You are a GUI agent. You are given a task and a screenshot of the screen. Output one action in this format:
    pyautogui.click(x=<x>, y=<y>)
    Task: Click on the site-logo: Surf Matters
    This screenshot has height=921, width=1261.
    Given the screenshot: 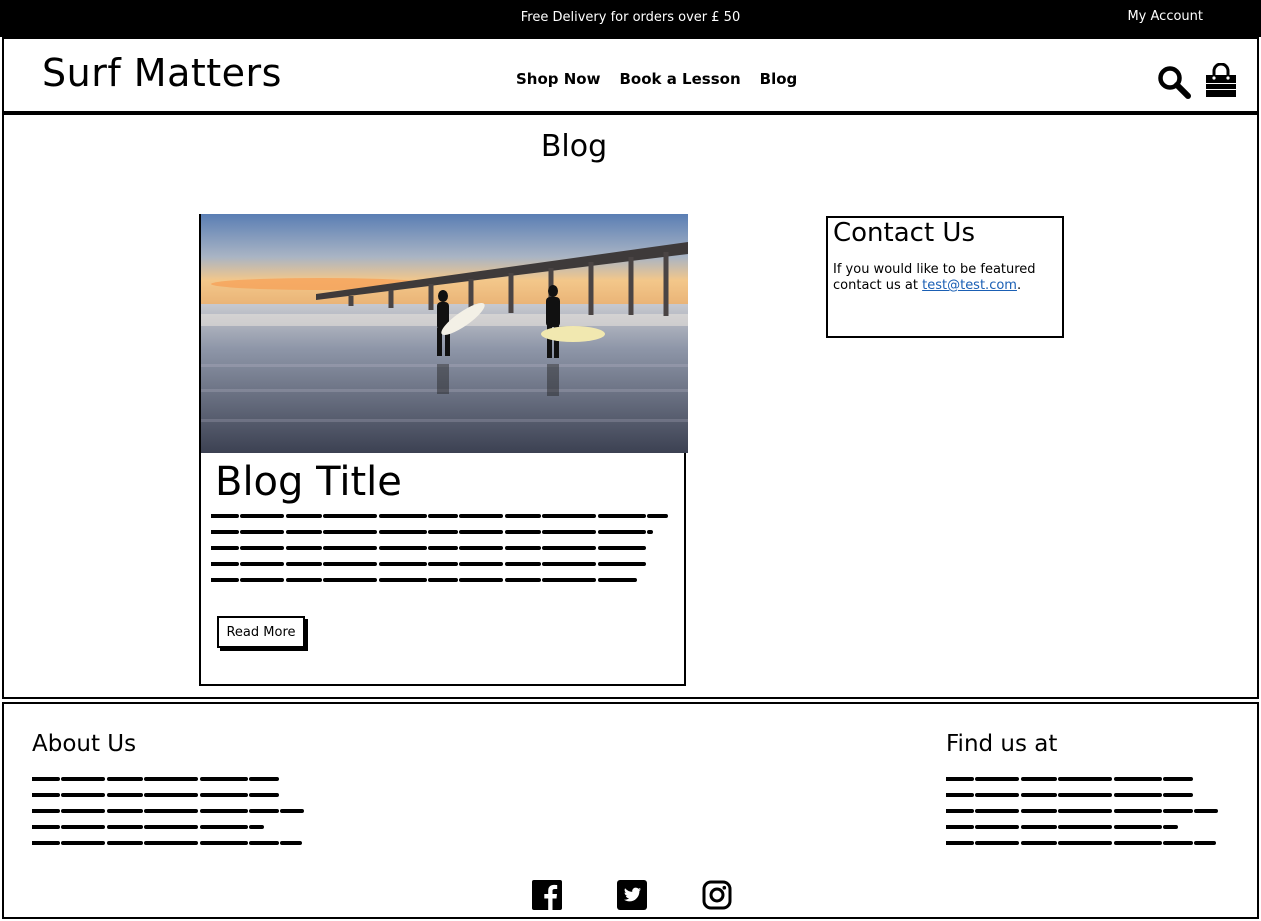 What is the action you would take?
    pyautogui.click(x=162, y=73)
    